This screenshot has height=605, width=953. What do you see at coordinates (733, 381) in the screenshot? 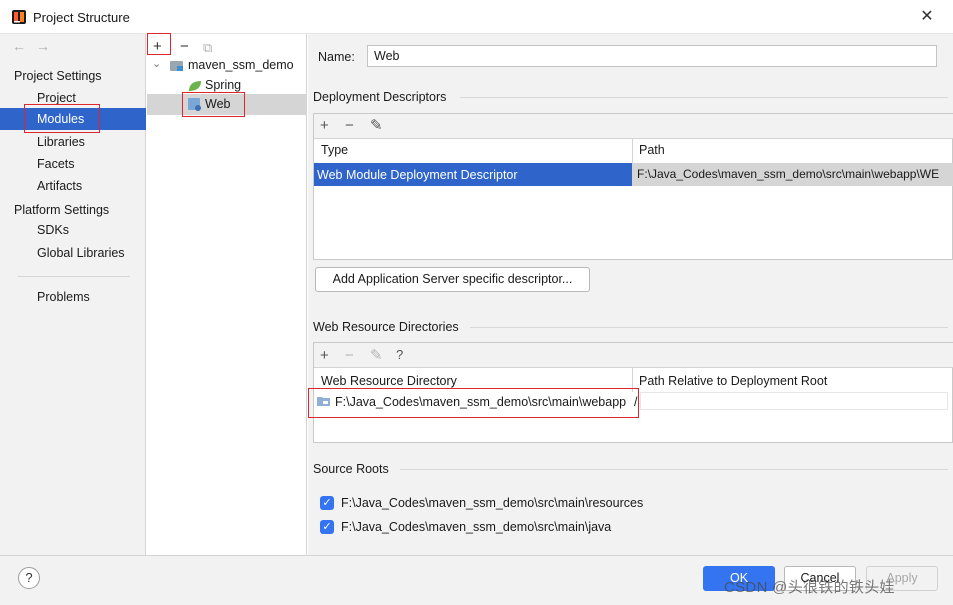
I see `column-header-relative-path: Path Relative to Deployment Root` at bounding box center [733, 381].